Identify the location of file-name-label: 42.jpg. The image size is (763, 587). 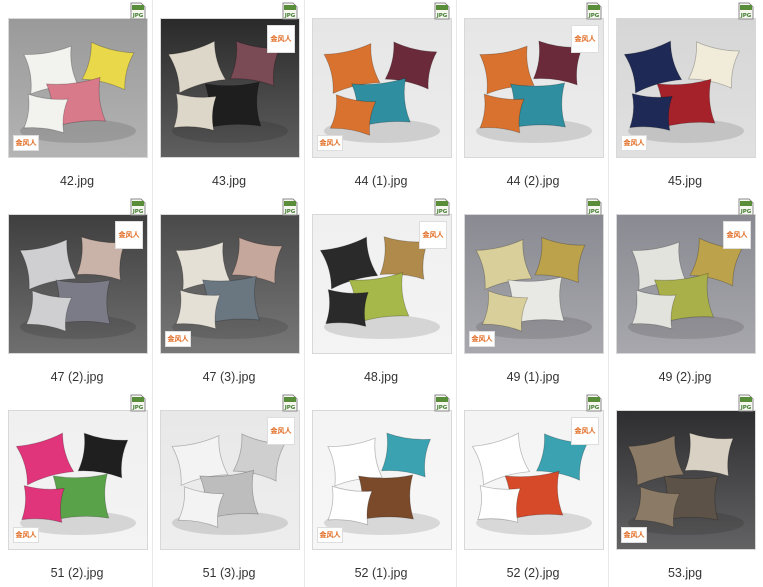
(77, 181).